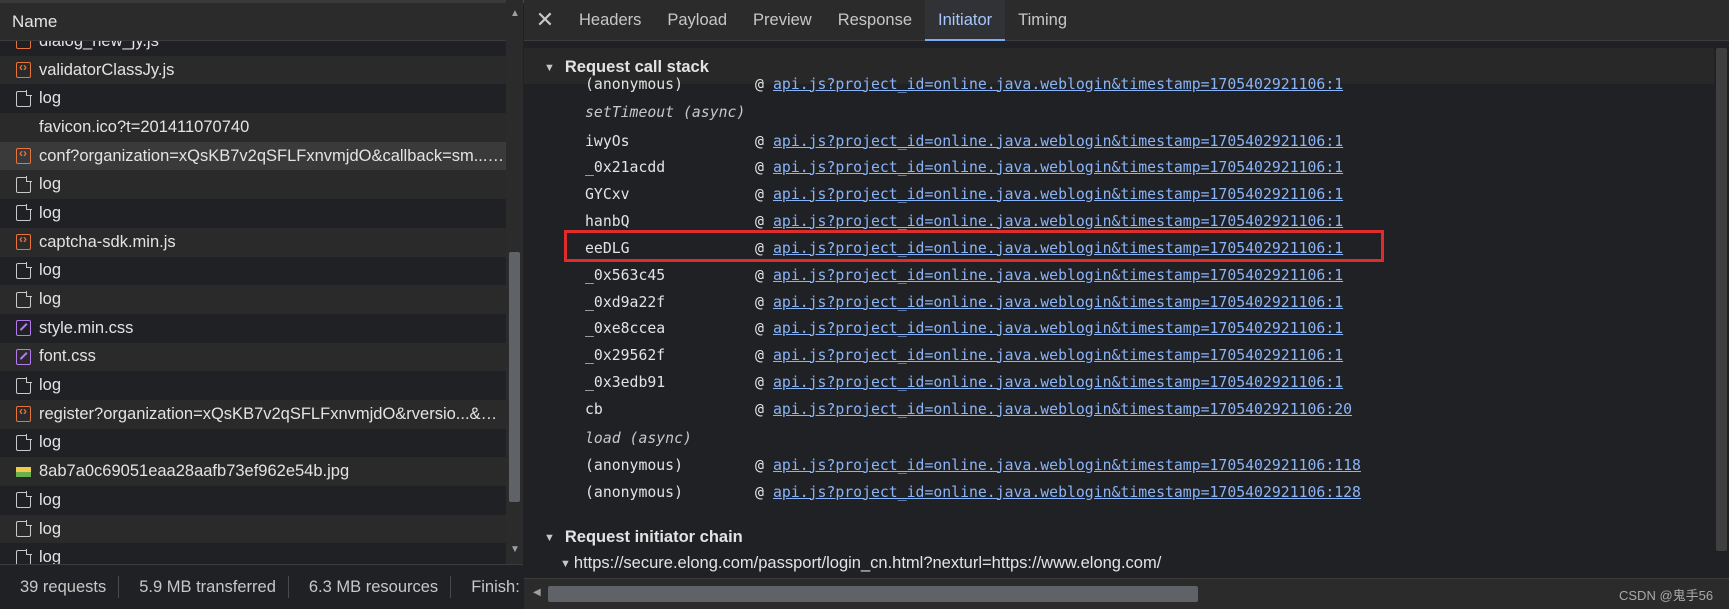 This screenshot has height=609, width=1729. What do you see at coordinates (610, 20) in the screenshot?
I see `tab-headers: Headers` at bounding box center [610, 20].